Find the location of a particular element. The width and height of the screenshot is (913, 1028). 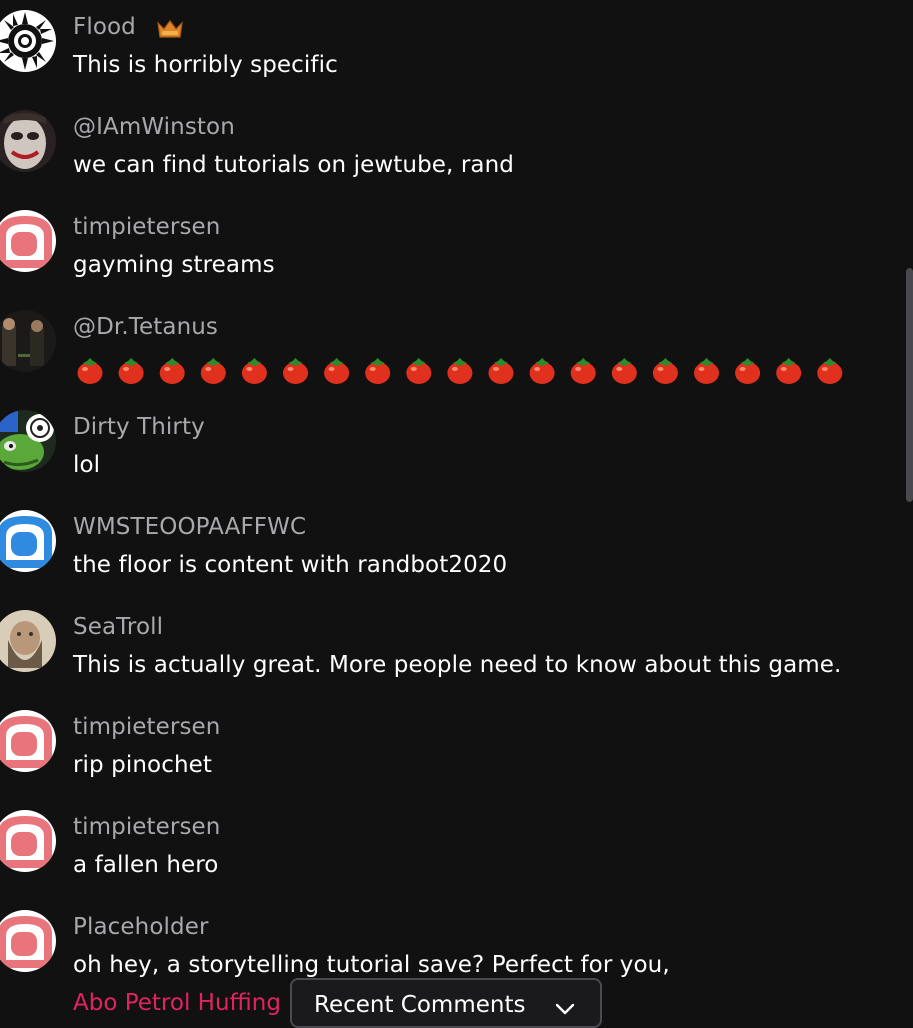

message-text: a fallen hero is located at coordinates (146, 865).